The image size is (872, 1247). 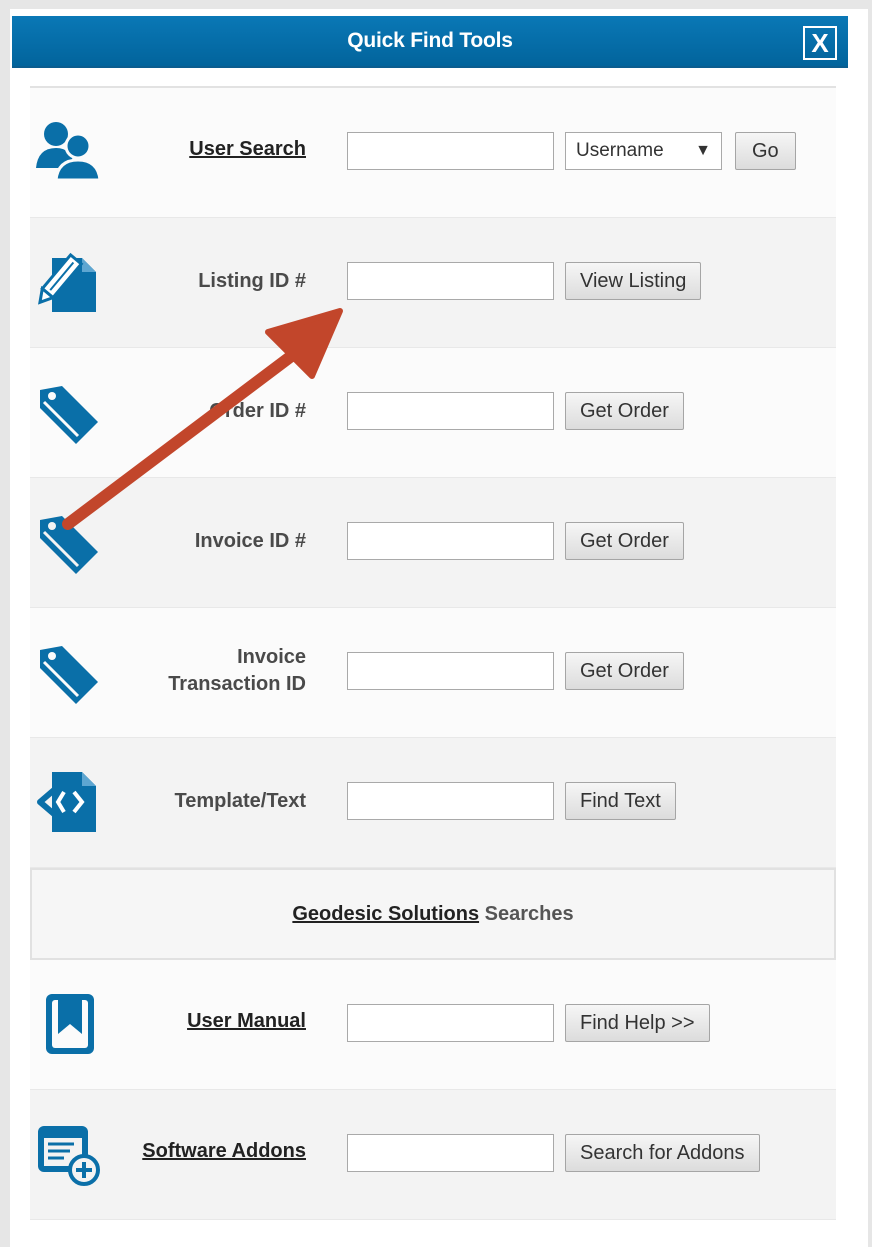 What do you see at coordinates (237, 684) in the screenshot?
I see `label-line: Transaction ID` at bounding box center [237, 684].